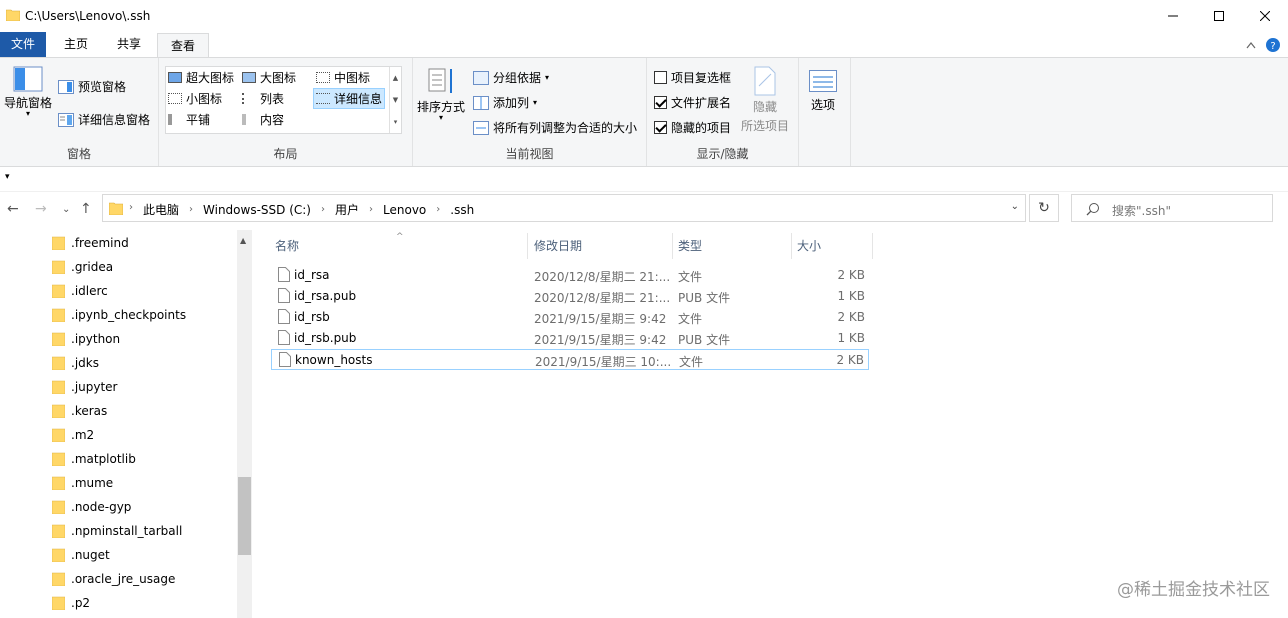 The width and height of the screenshot is (1288, 618). I want to click on up-button: ↑, so click(86, 209).